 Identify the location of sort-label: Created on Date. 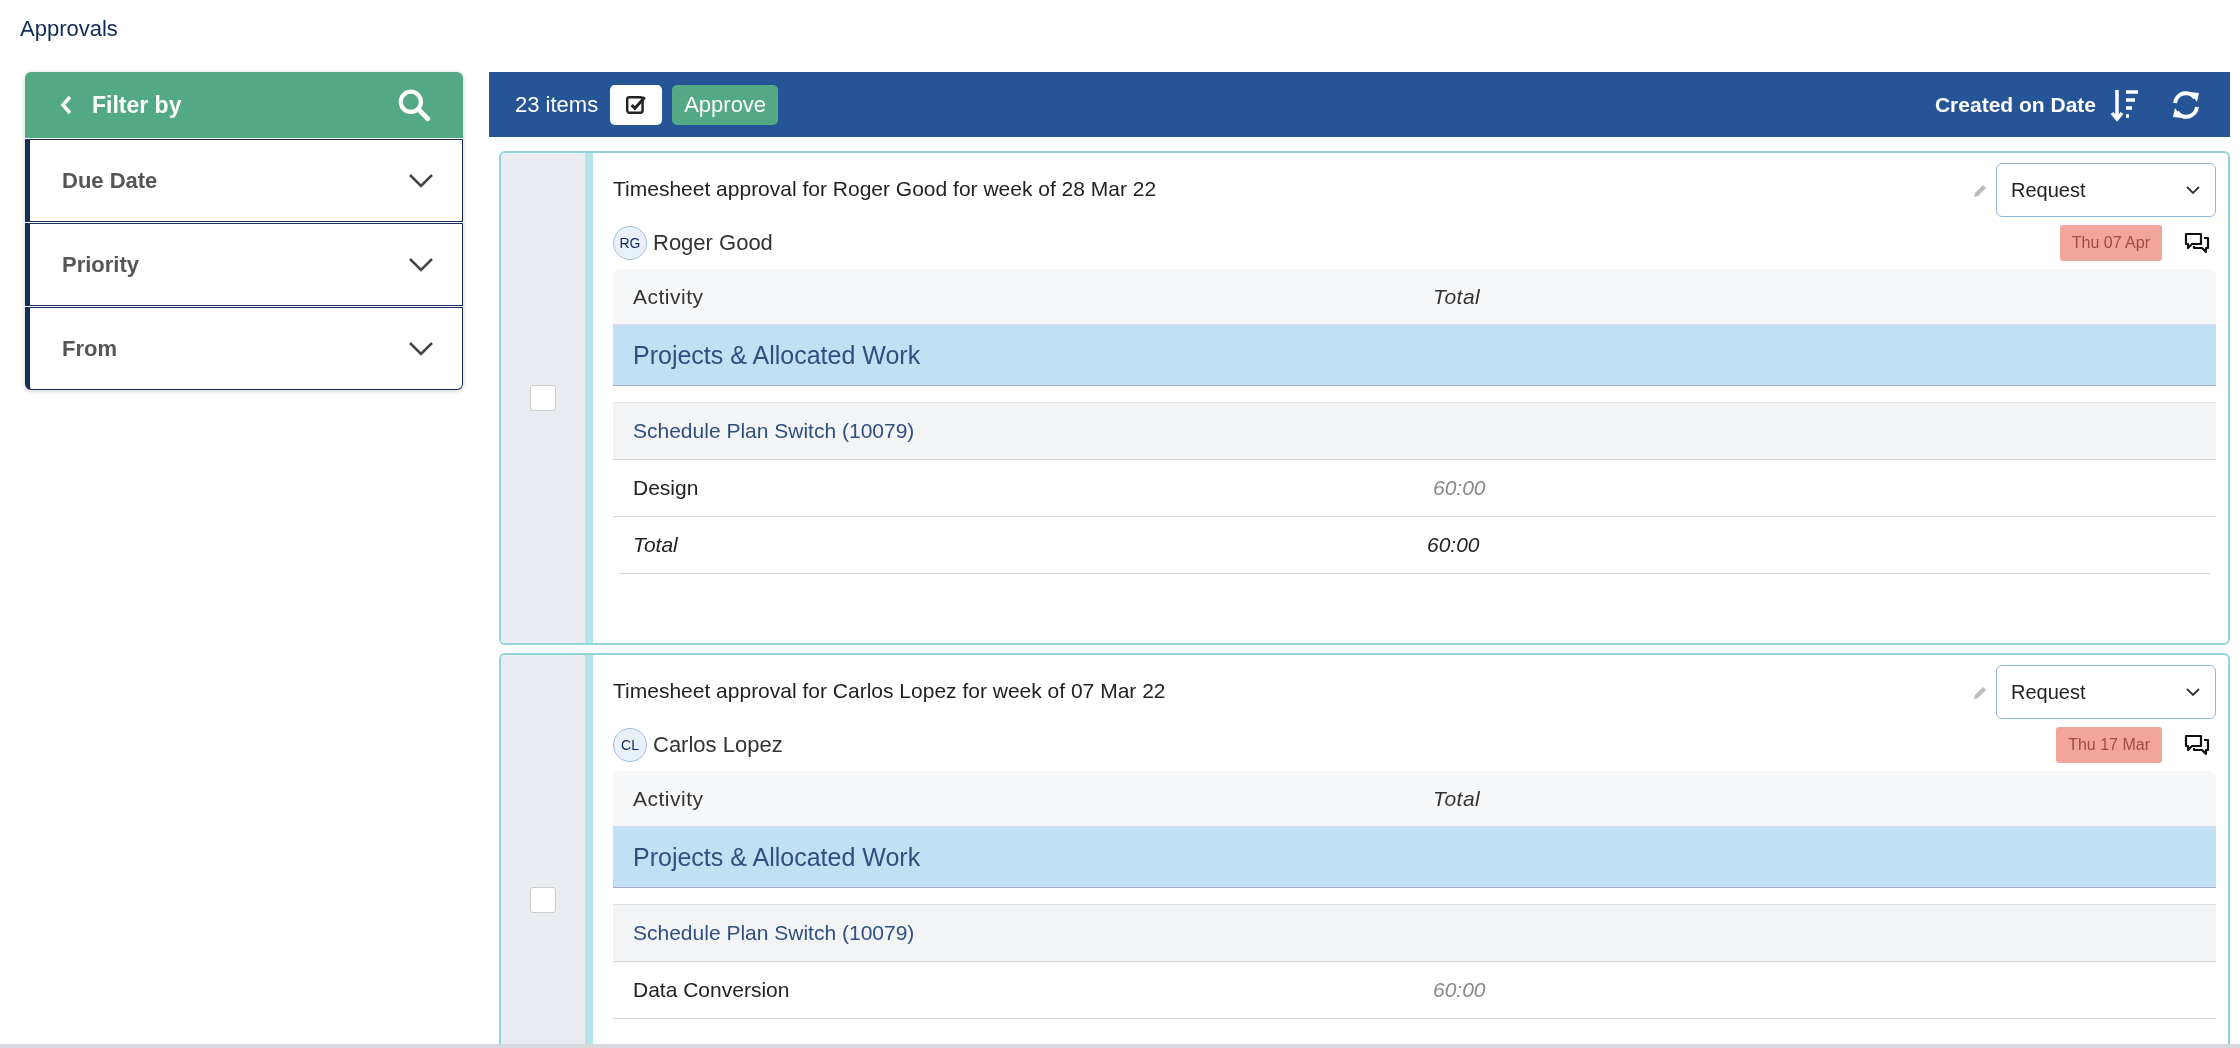
(2015, 104).